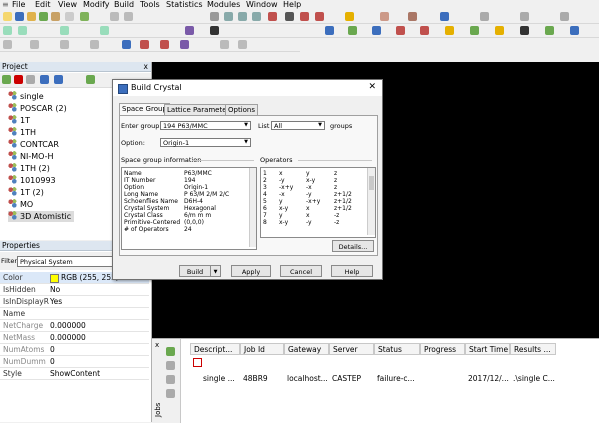 Image resolution: width=599 pixels, height=423 pixels. Describe the element at coordinates (400, 30) in the screenshot. I see `gulp-icon` at that location.